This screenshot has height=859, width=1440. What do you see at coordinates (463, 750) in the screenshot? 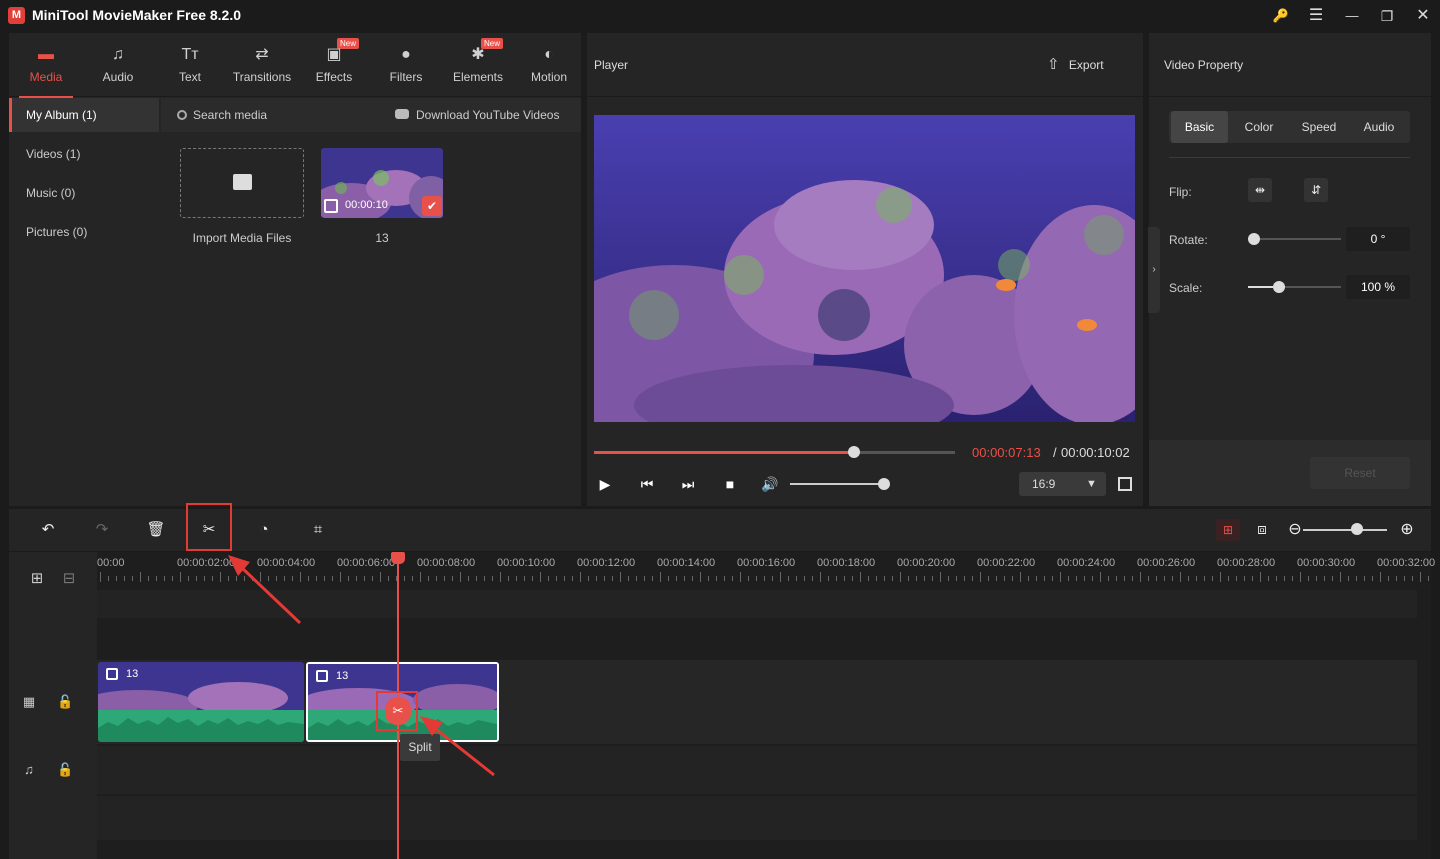
I see `arrow-to-split-marker` at bounding box center [463, 750].